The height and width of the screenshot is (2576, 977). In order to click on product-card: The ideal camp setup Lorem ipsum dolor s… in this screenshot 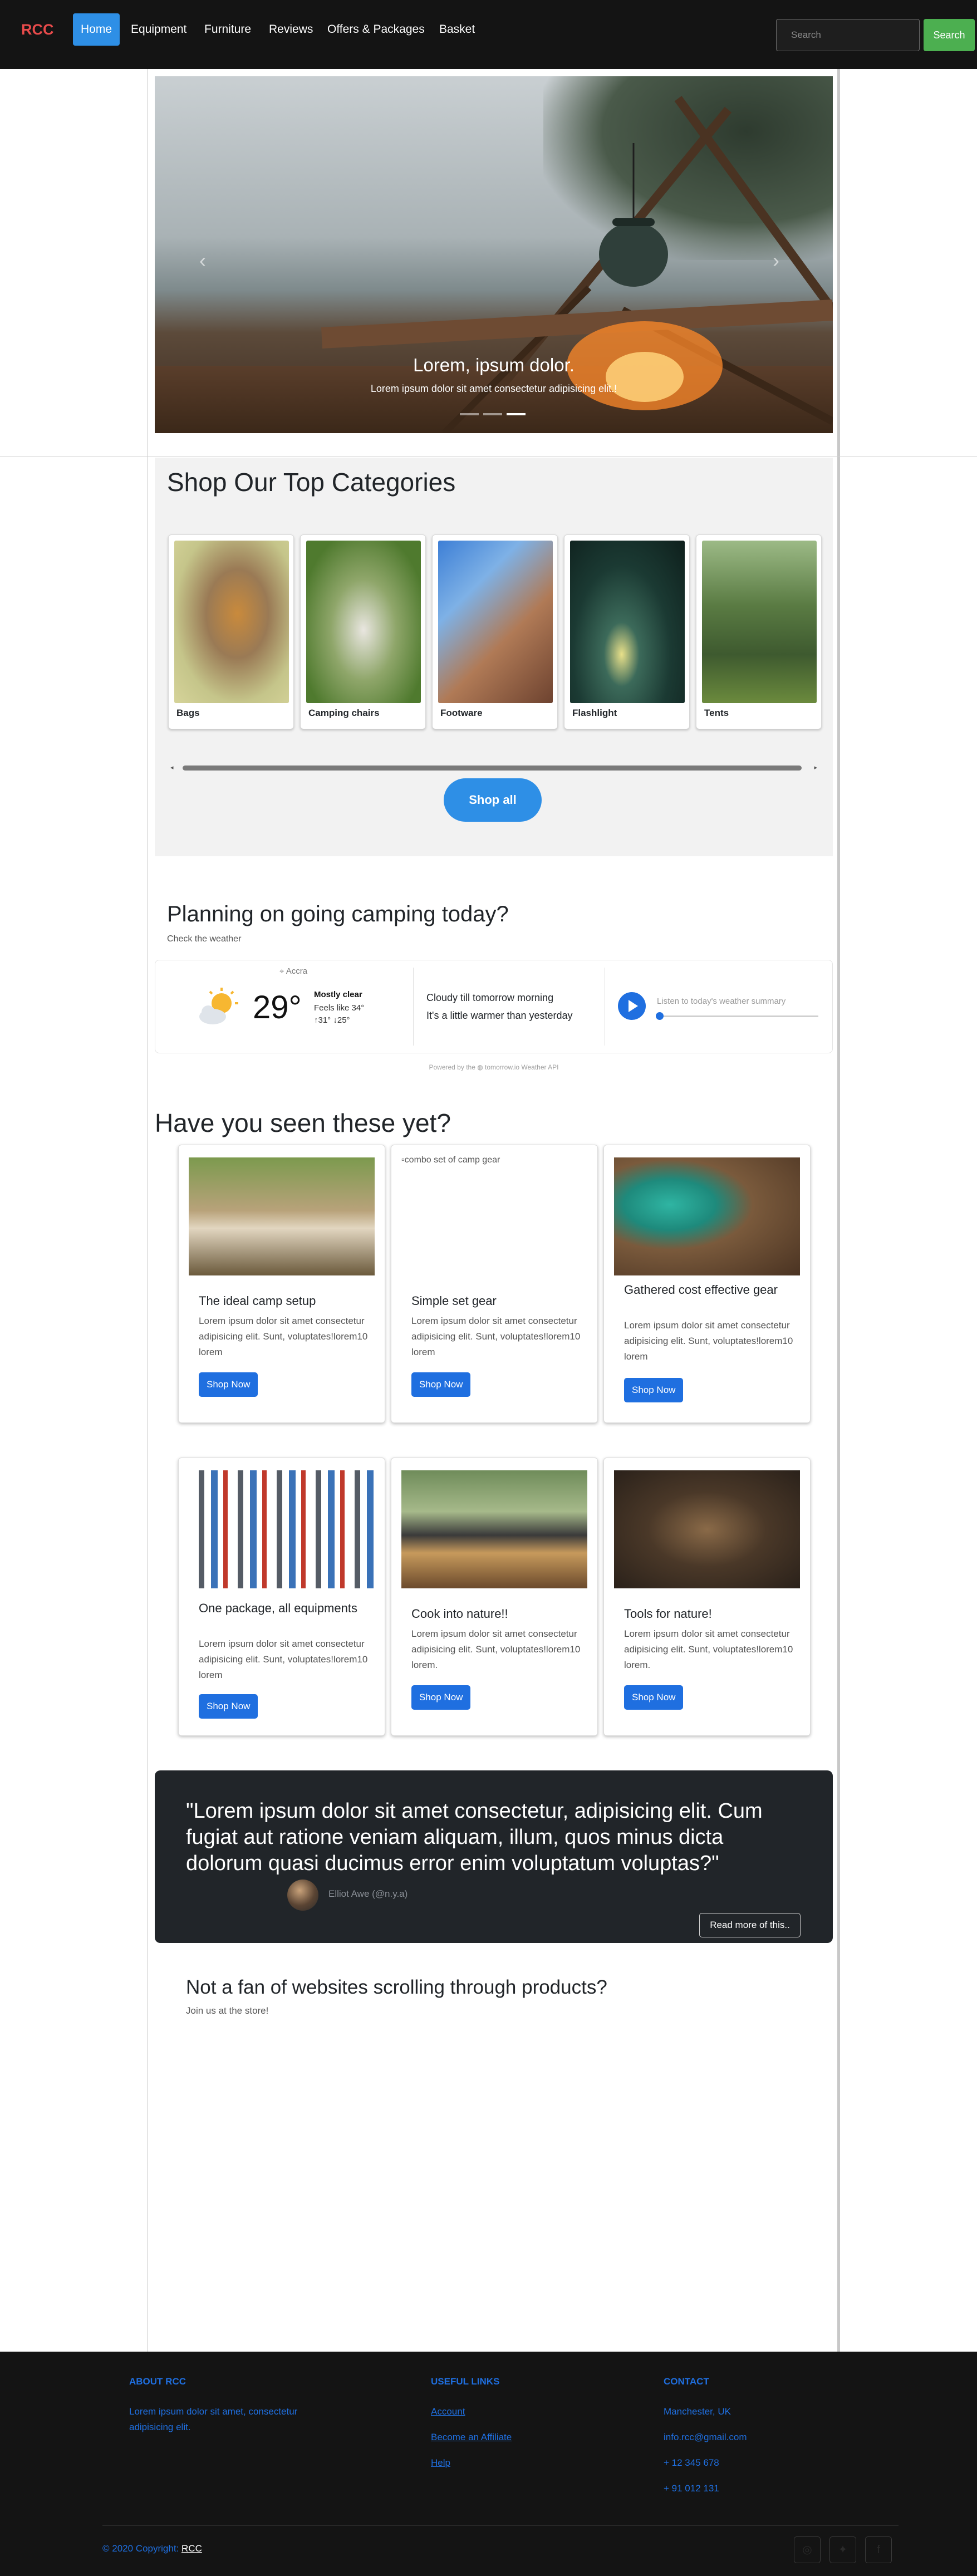, I will do `click(281, 1284)`.